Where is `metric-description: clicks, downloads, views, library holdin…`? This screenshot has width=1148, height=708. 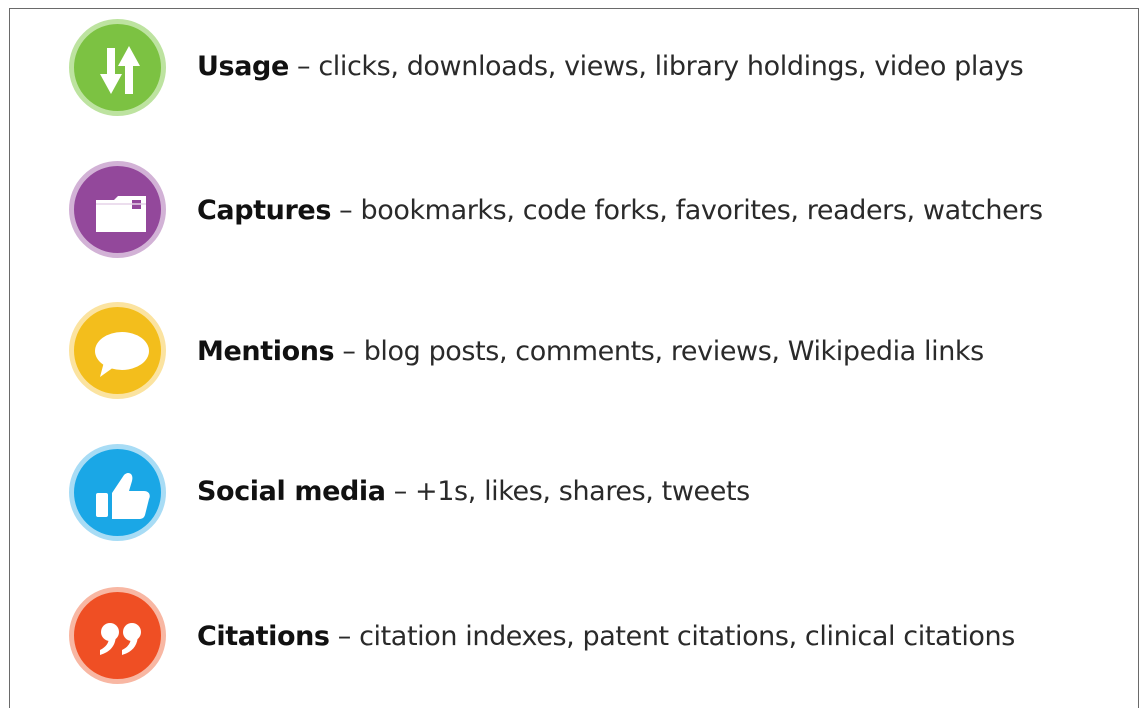
metric-description: clicks, downloads, views, library holdin… is located at coordinates (671, 66).